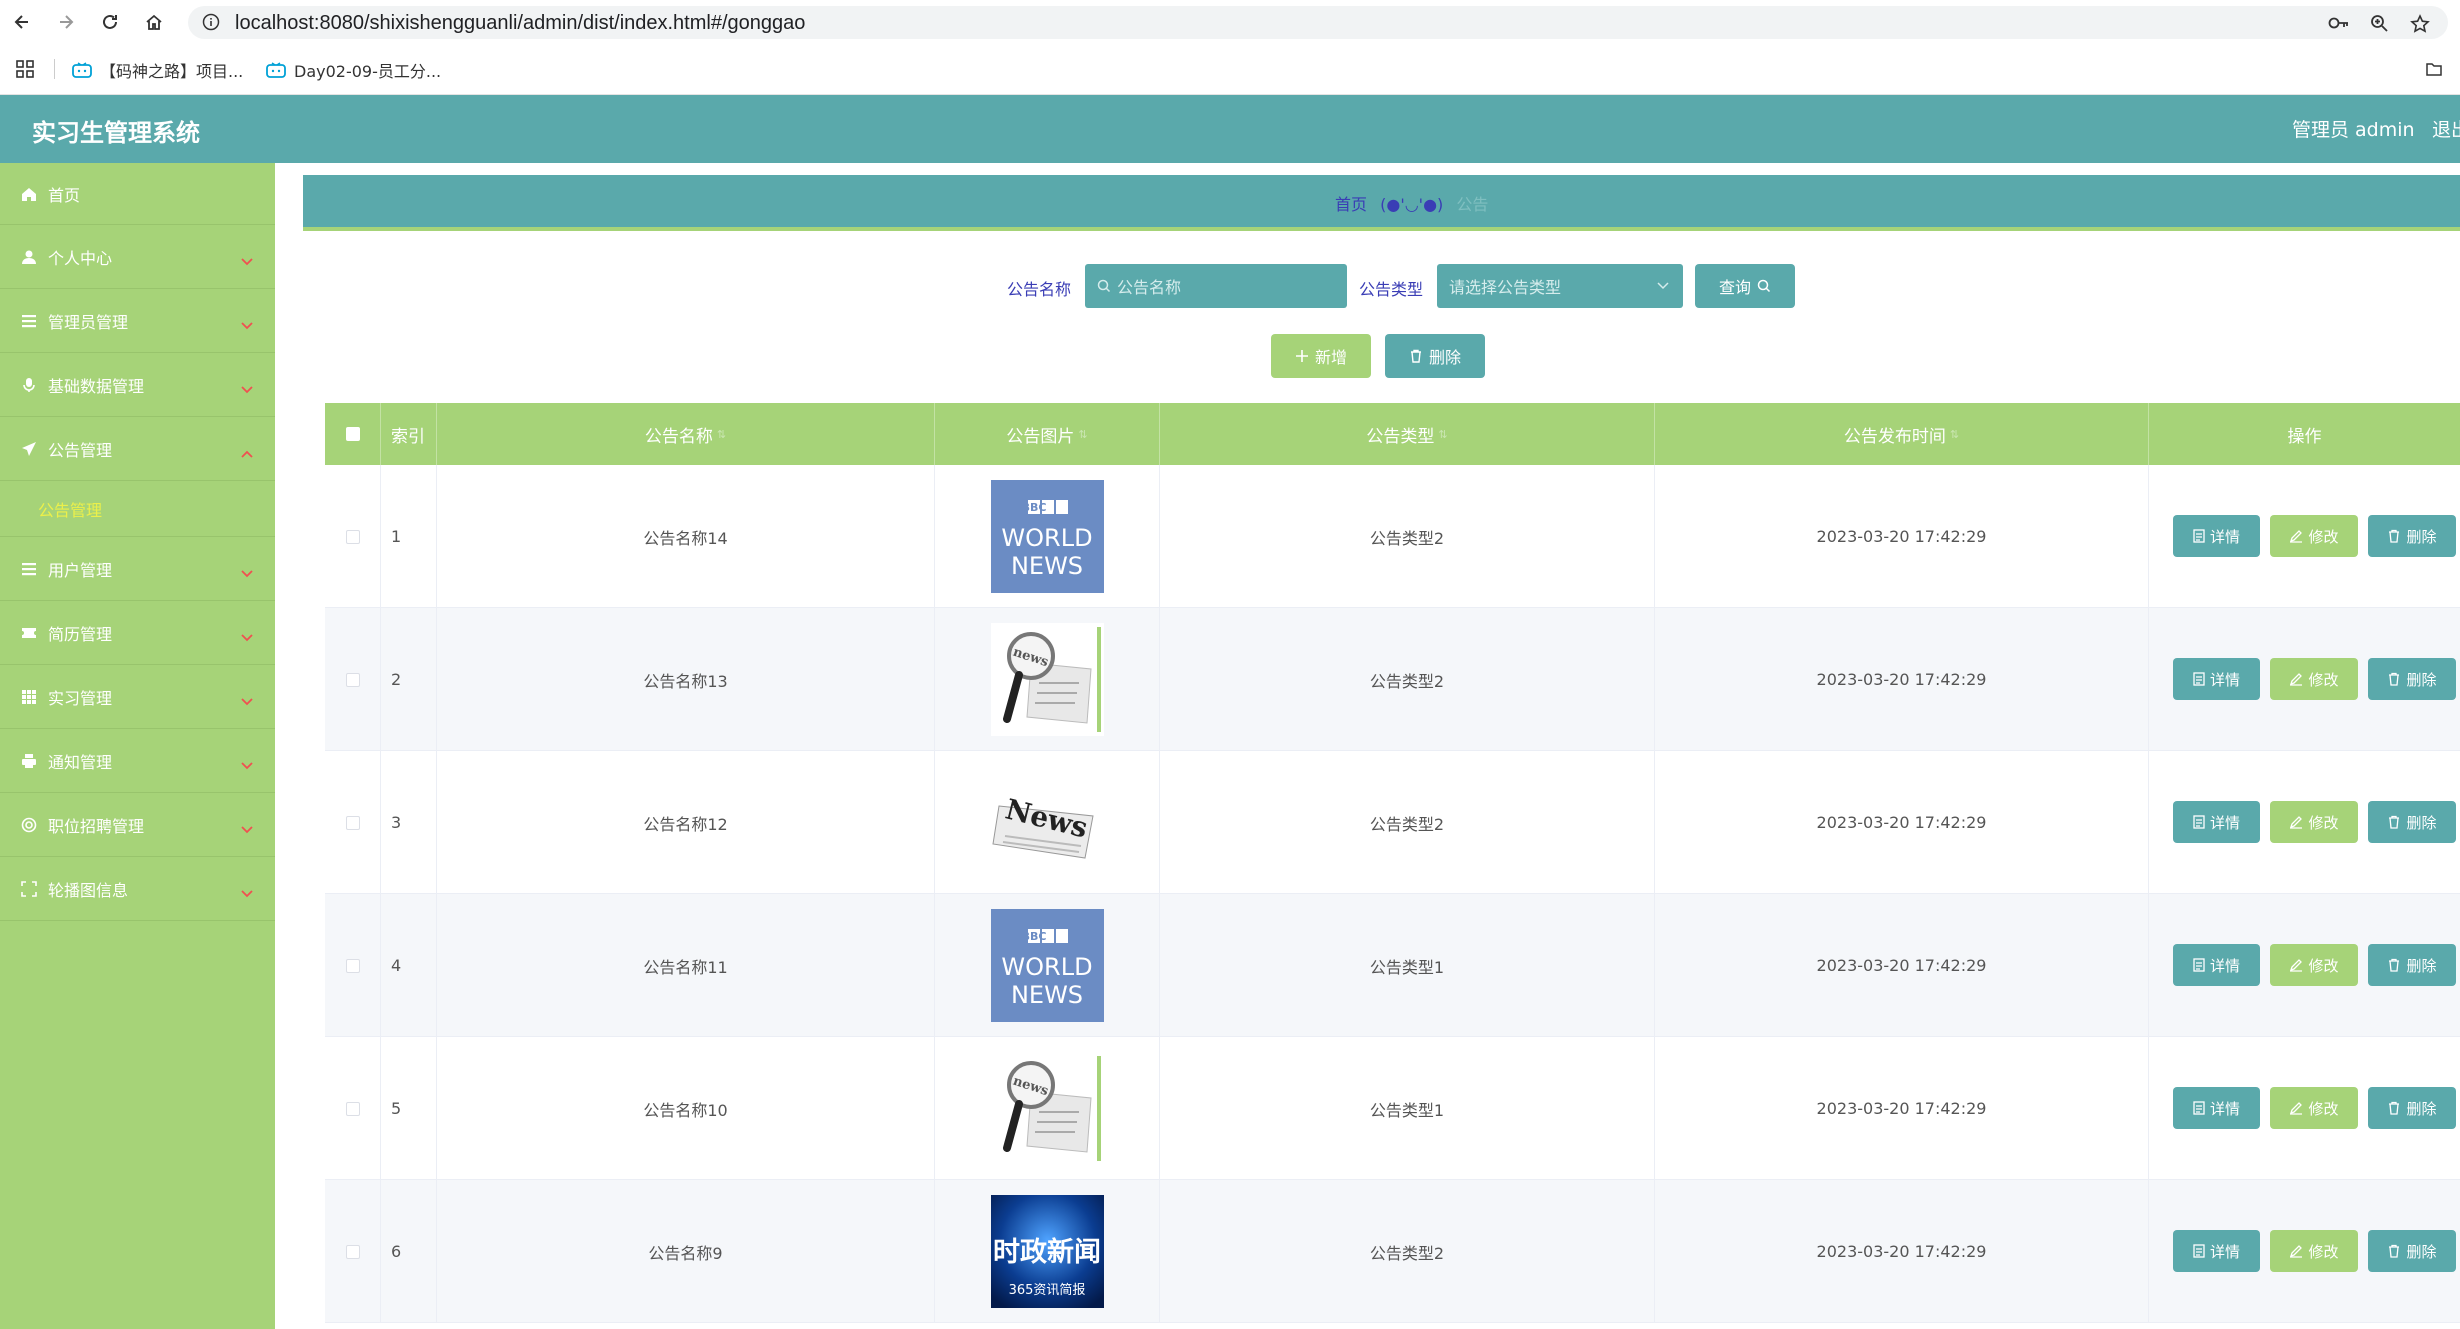 This screenshot has height=1329, width=2460. I want to click on current-user: 管理员 admin, so click(2353, 130).